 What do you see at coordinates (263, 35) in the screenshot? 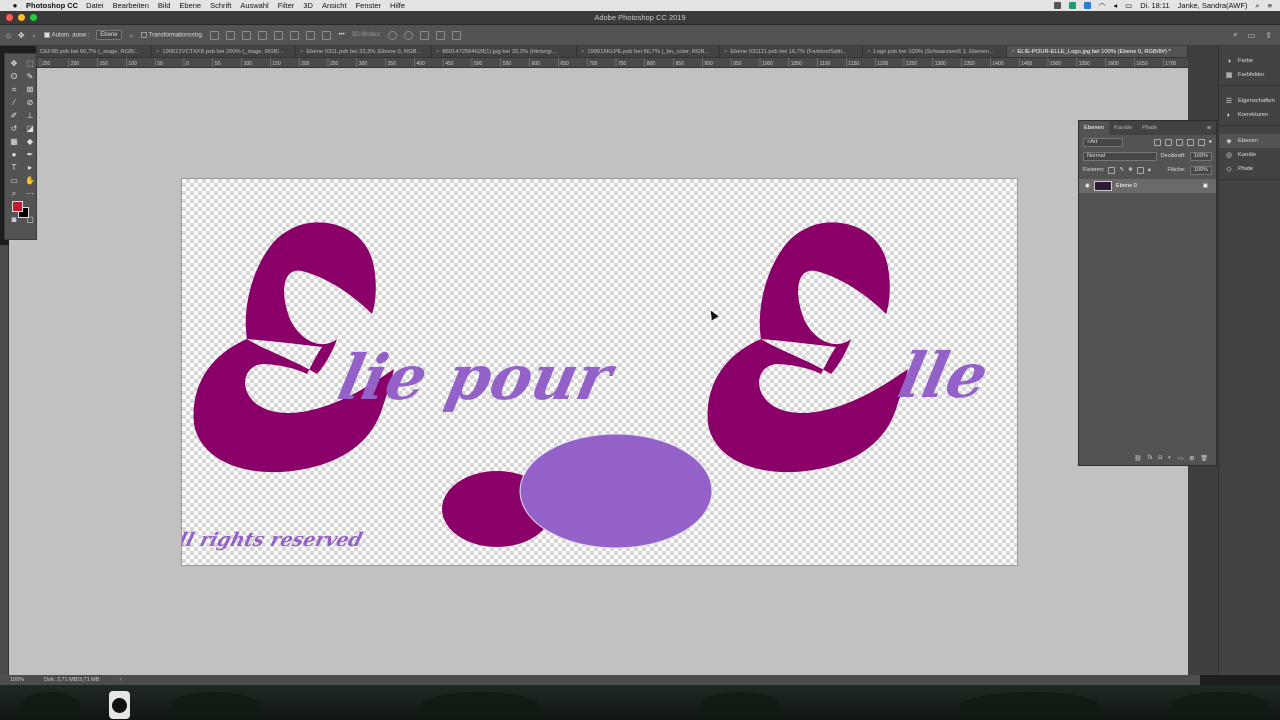
I see `align-top-icon` at bounding box center [263, 35].